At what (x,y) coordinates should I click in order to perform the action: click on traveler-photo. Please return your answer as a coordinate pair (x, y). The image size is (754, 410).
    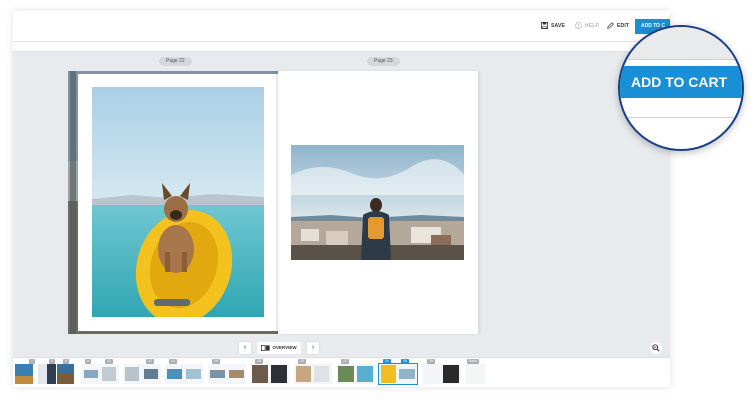
    Looking at the image, I should click on (377, 202).